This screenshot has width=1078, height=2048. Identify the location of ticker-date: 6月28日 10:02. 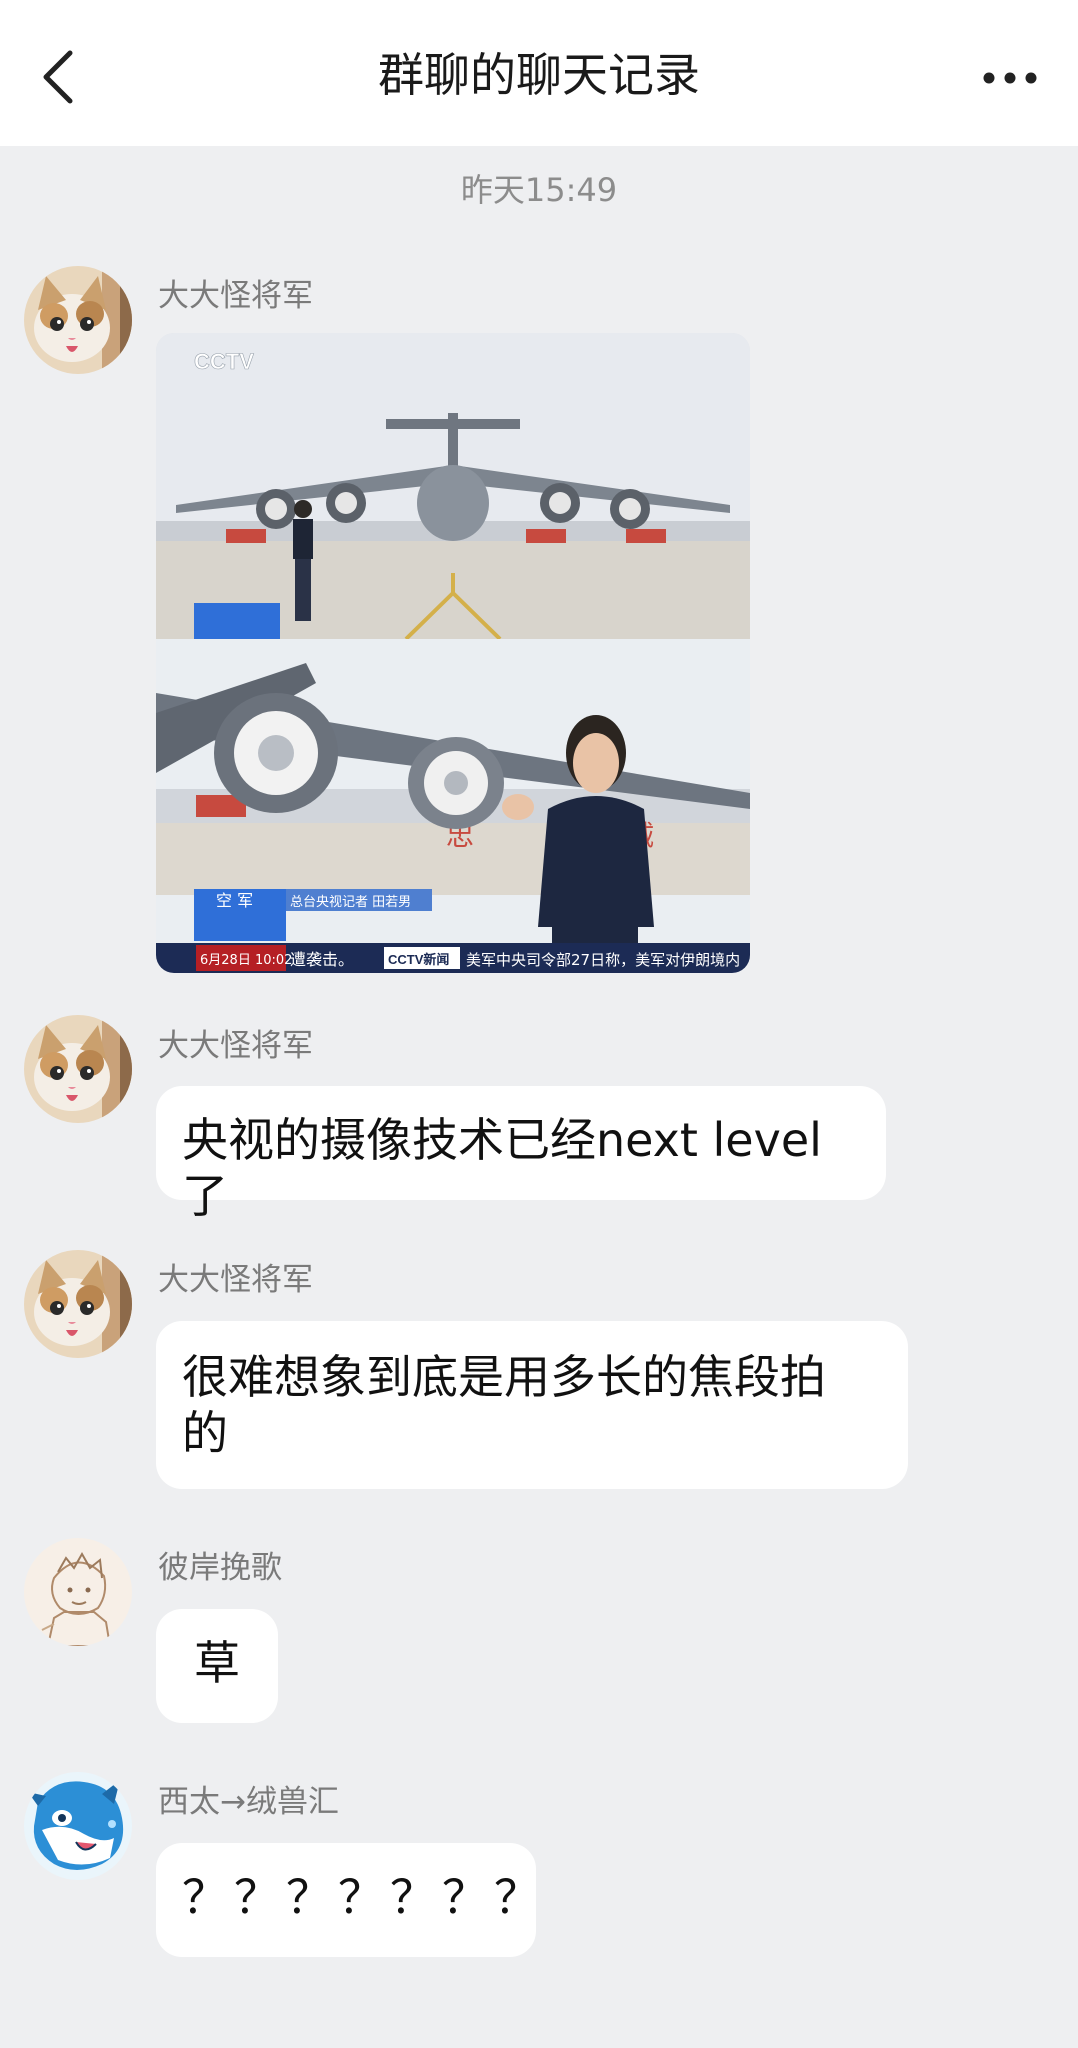
(246, 960).